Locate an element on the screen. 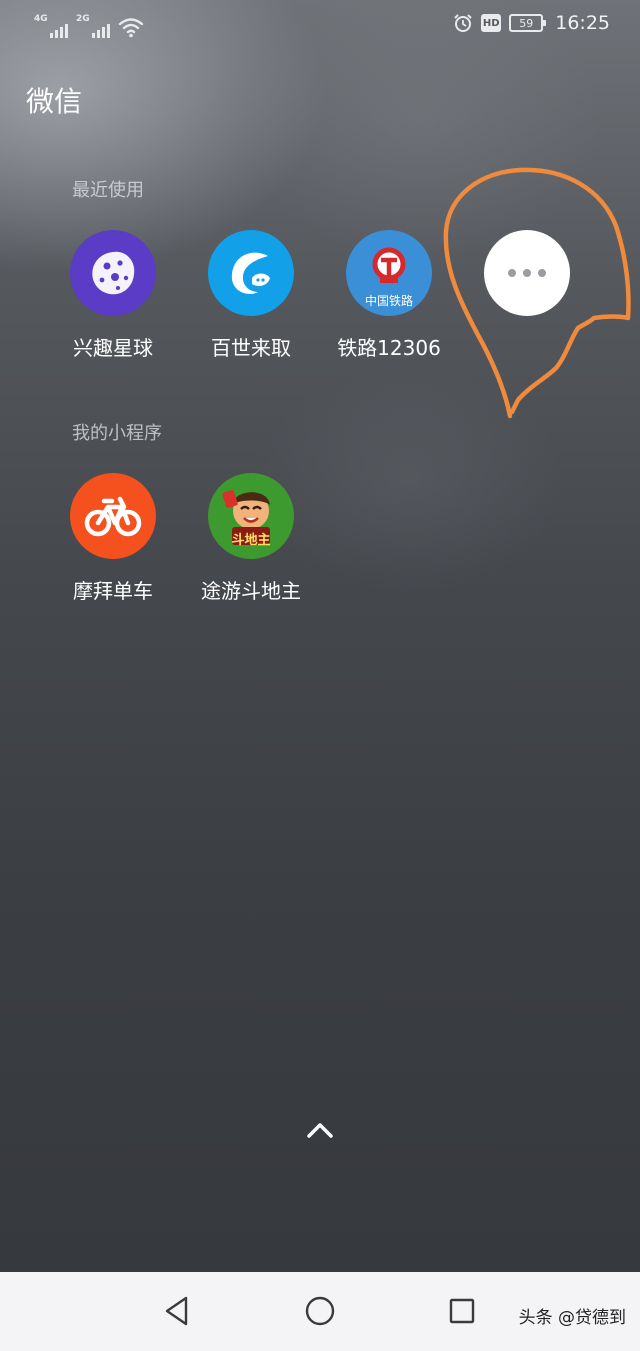 The width and height of the screenshot is (640, 1351). recent-app-baishi: 百世来取 is located at coordinates (251, 295).